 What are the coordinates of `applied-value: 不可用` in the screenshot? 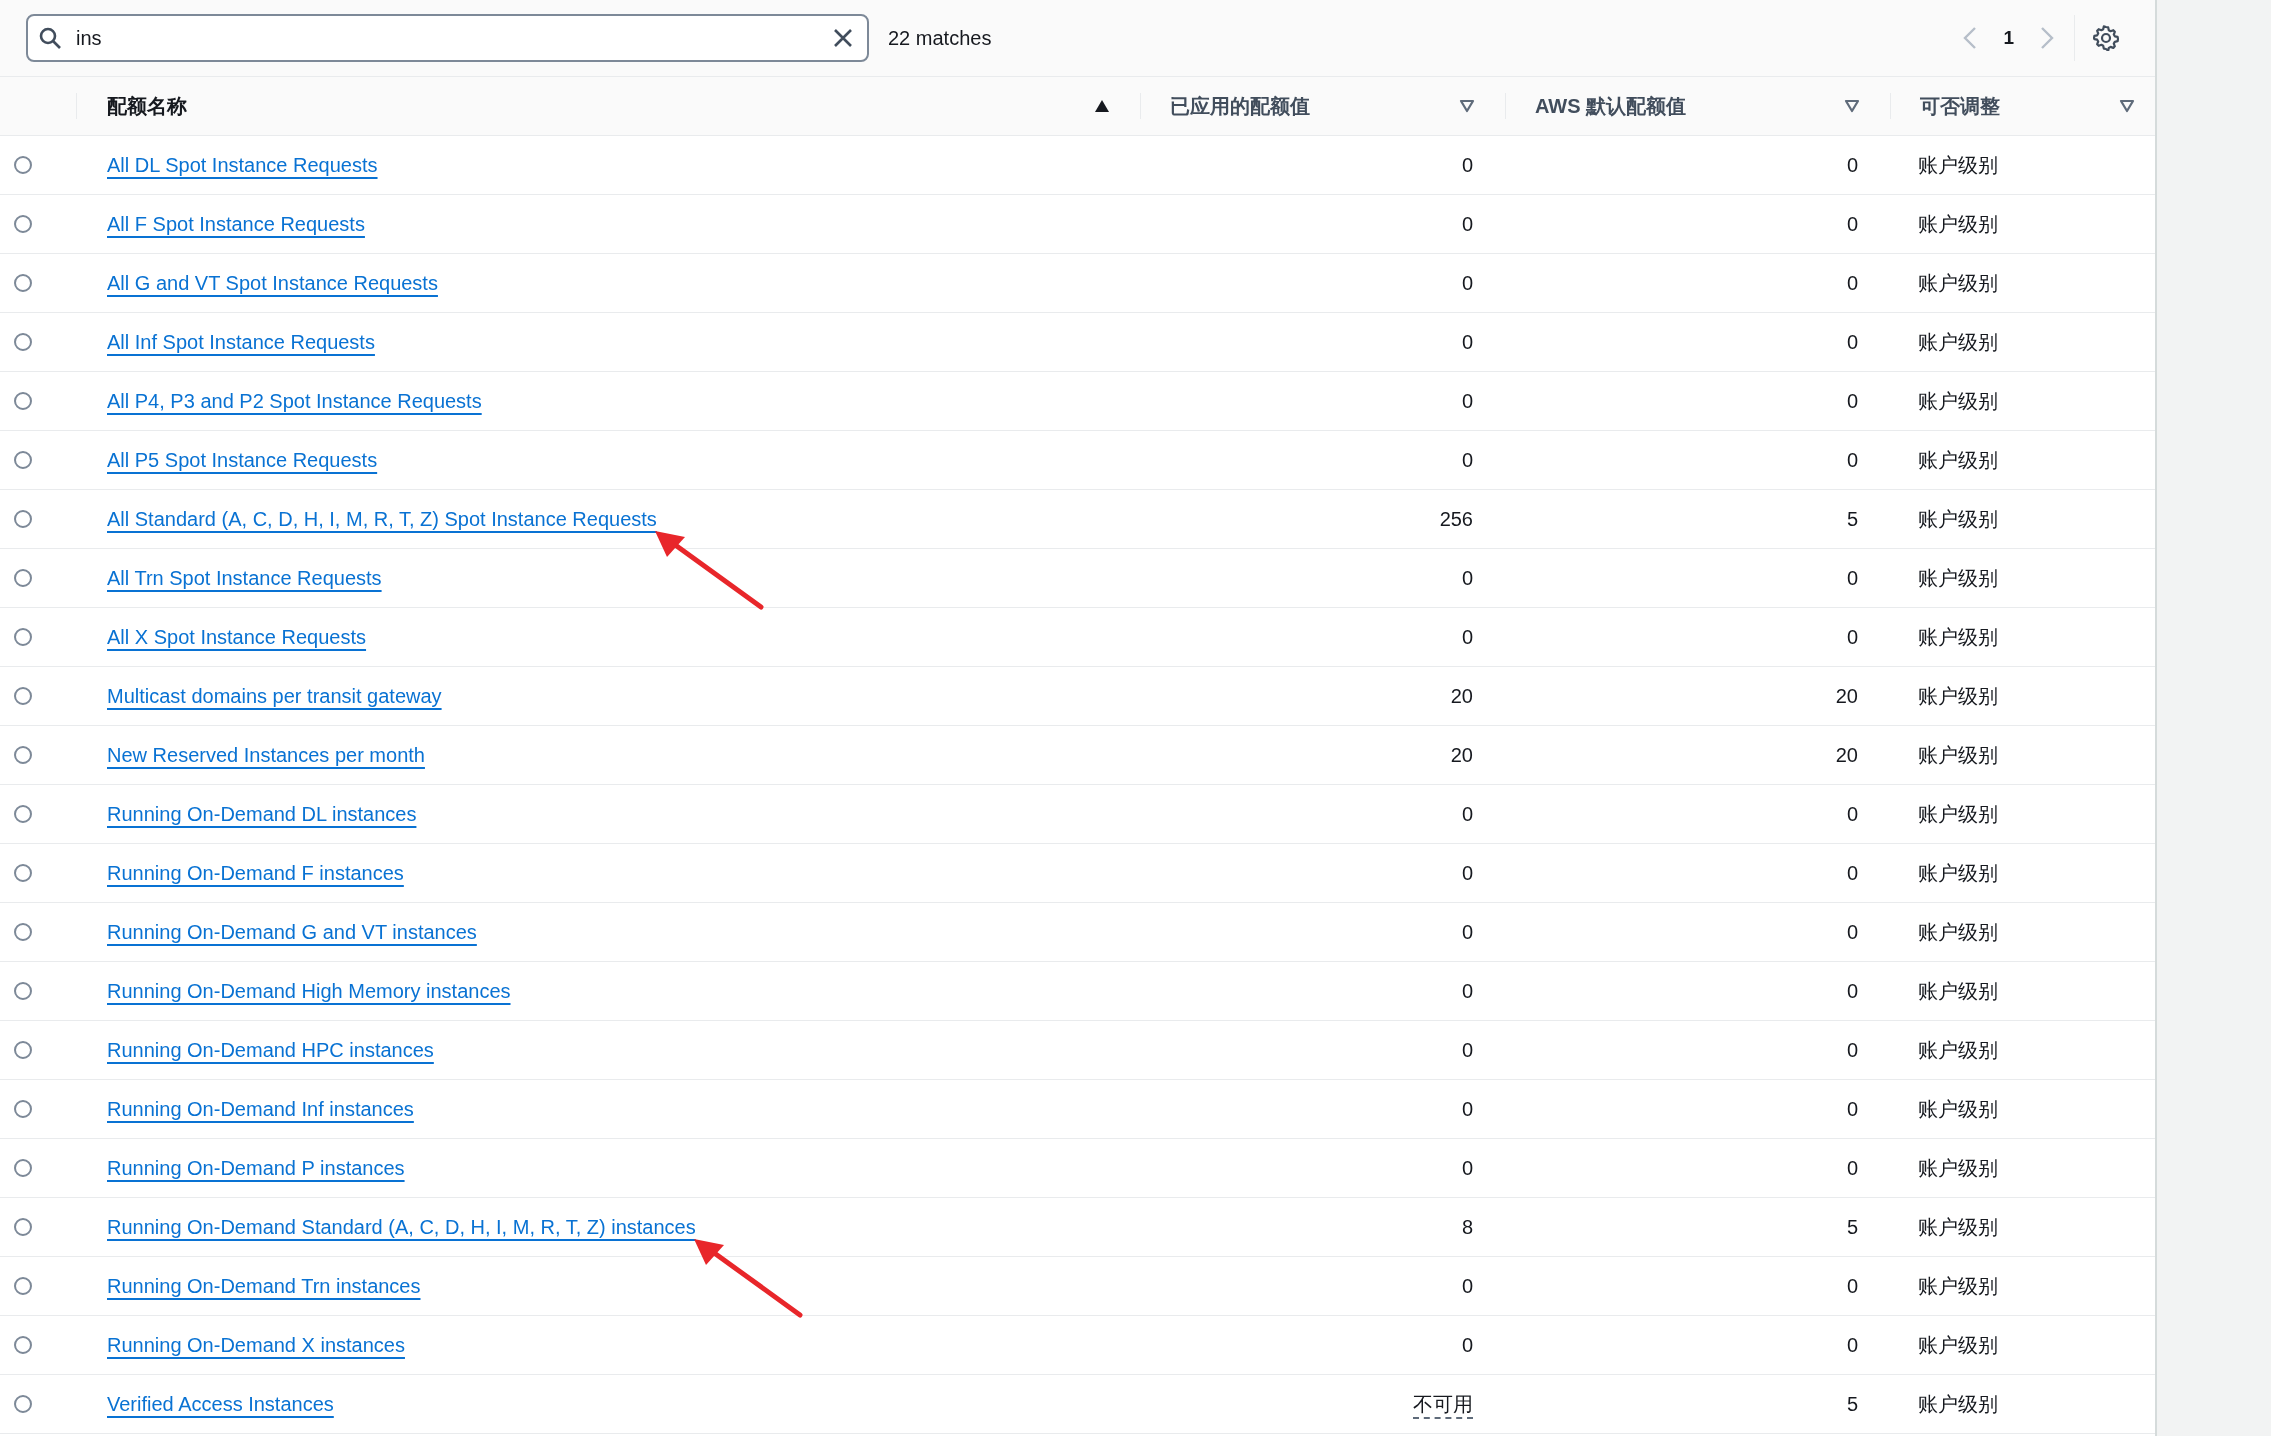 It's located at (1443, 1405).